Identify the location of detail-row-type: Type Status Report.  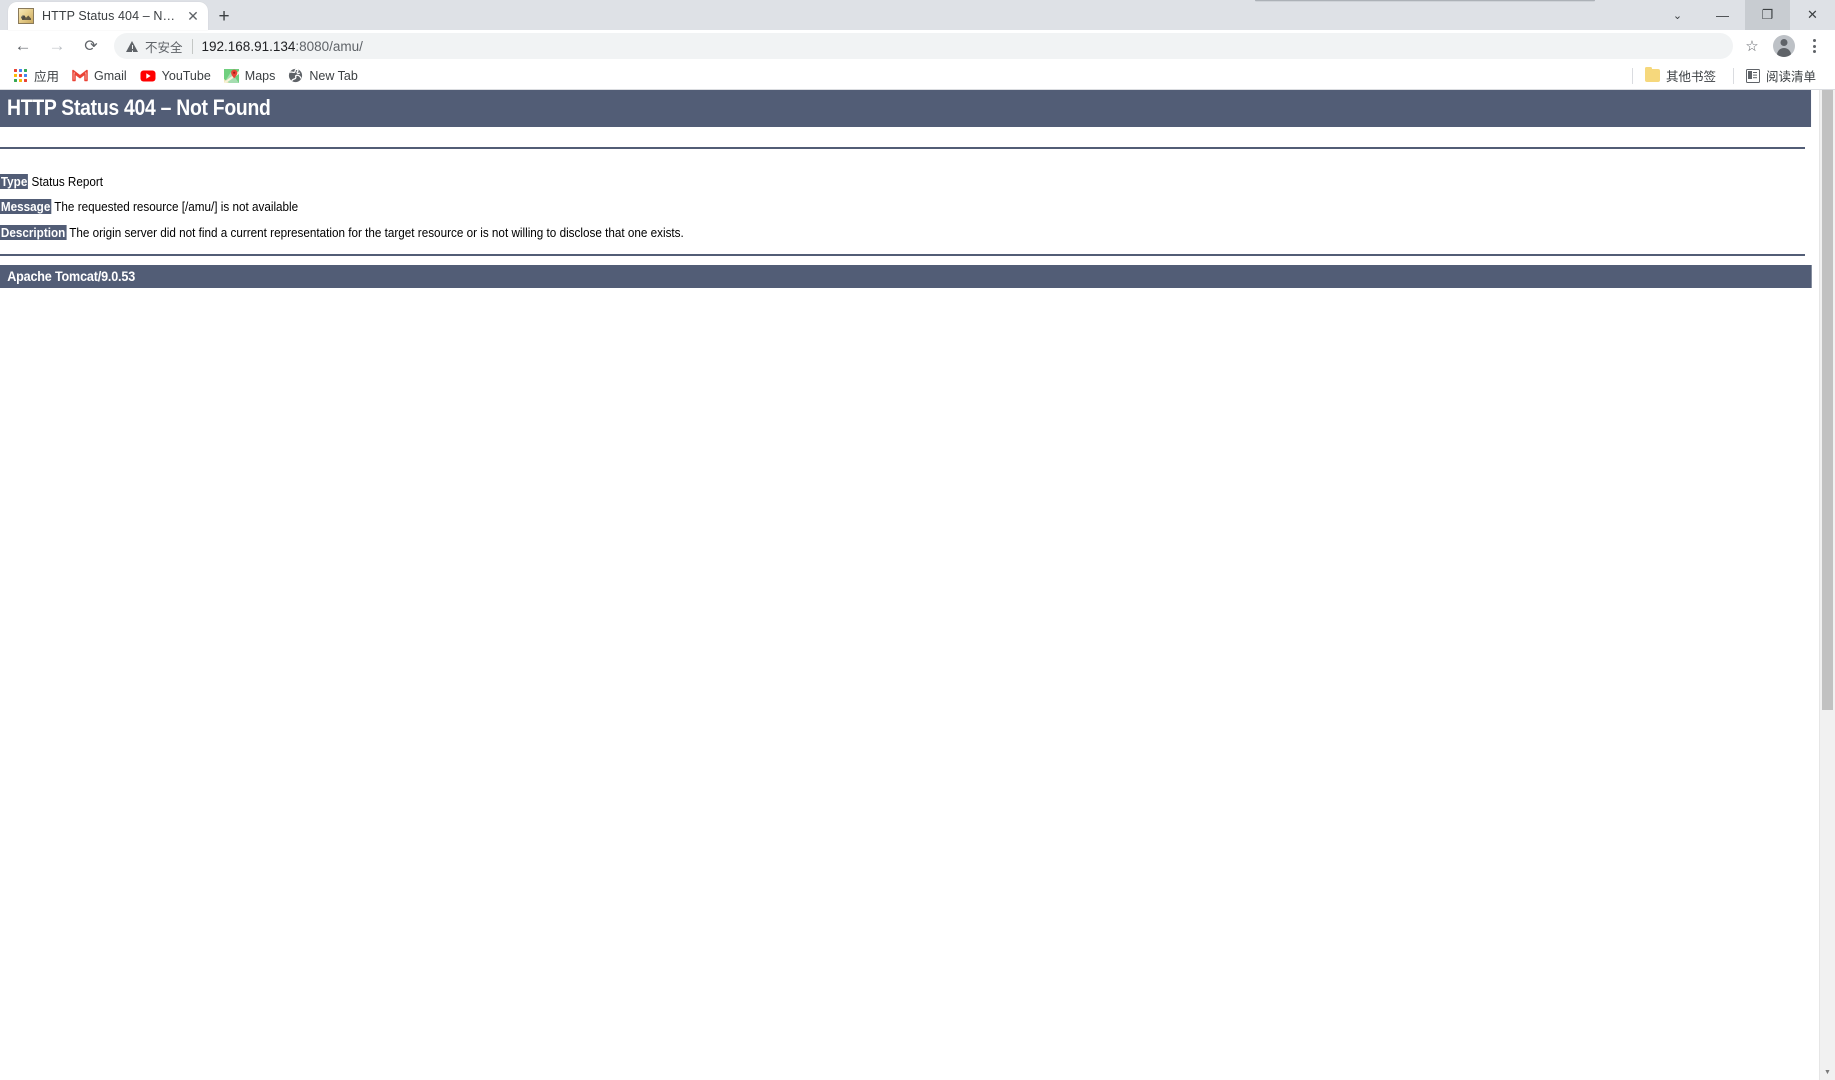
(902, 177).